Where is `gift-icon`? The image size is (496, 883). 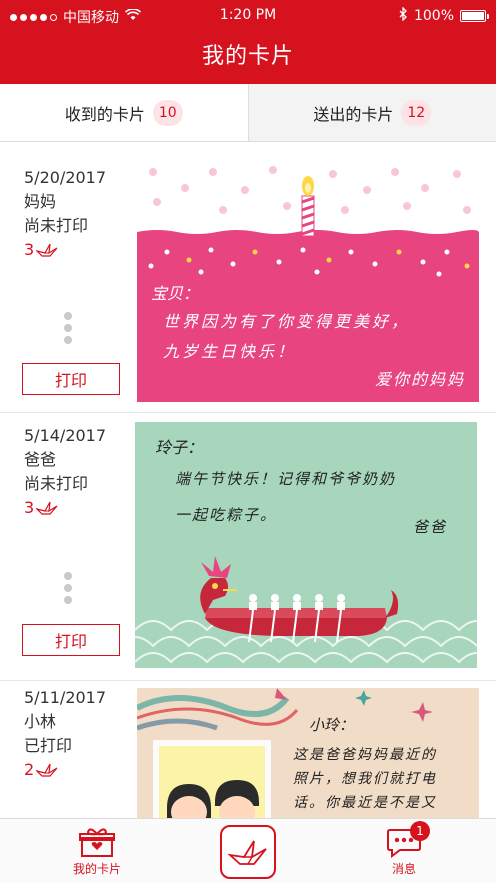
gift-icon is located at coordinates (97, 842).